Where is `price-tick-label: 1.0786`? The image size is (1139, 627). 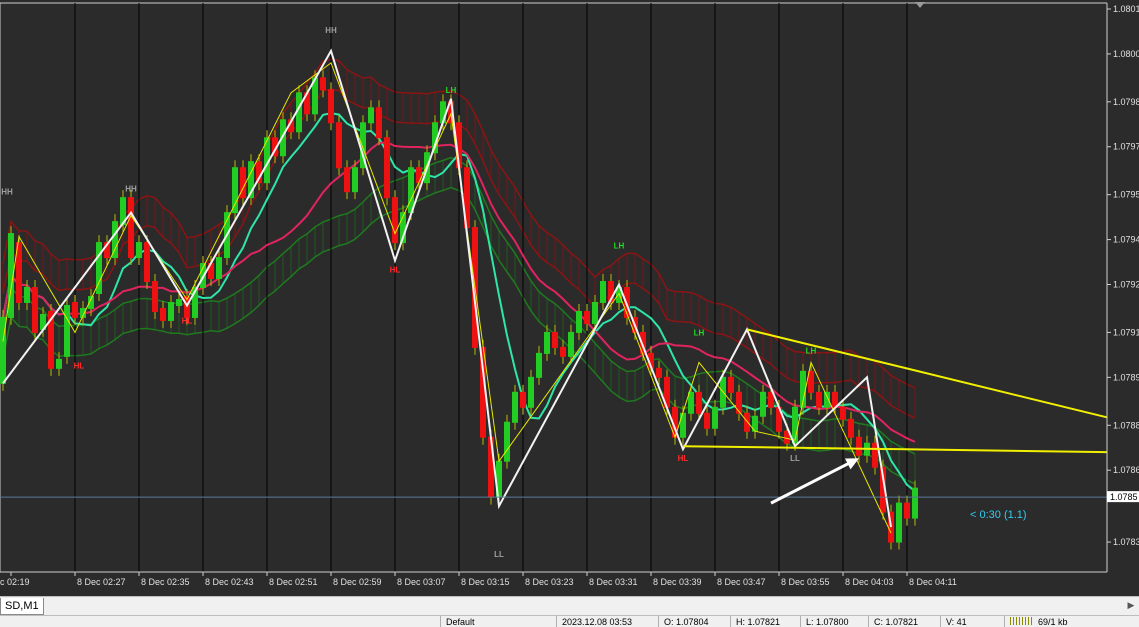 price-tick-label: 1.0786 is located at coordinates (1126, 470).